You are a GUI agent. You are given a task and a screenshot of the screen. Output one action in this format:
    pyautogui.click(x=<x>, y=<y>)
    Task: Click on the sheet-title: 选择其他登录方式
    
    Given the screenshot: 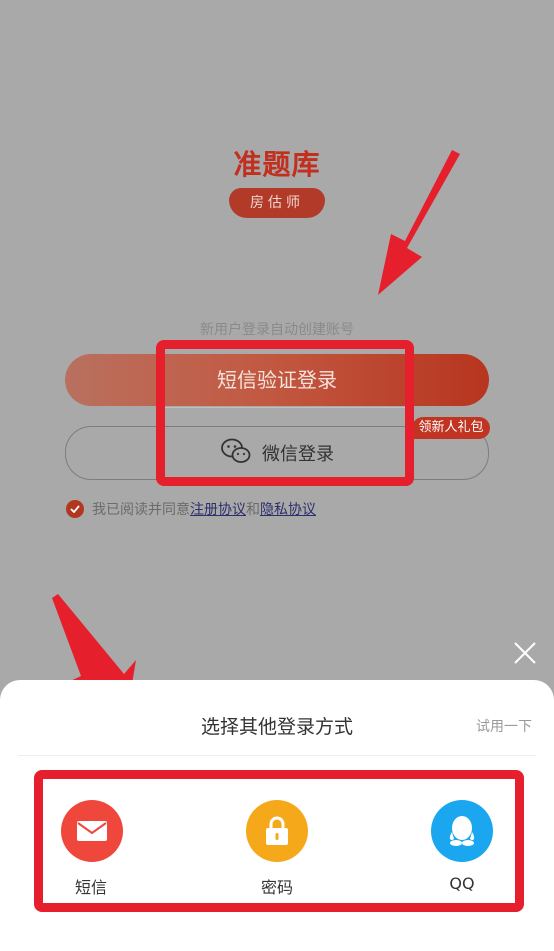 What is the action you would take?
    pyautogui.click(x=276, y=727)
    